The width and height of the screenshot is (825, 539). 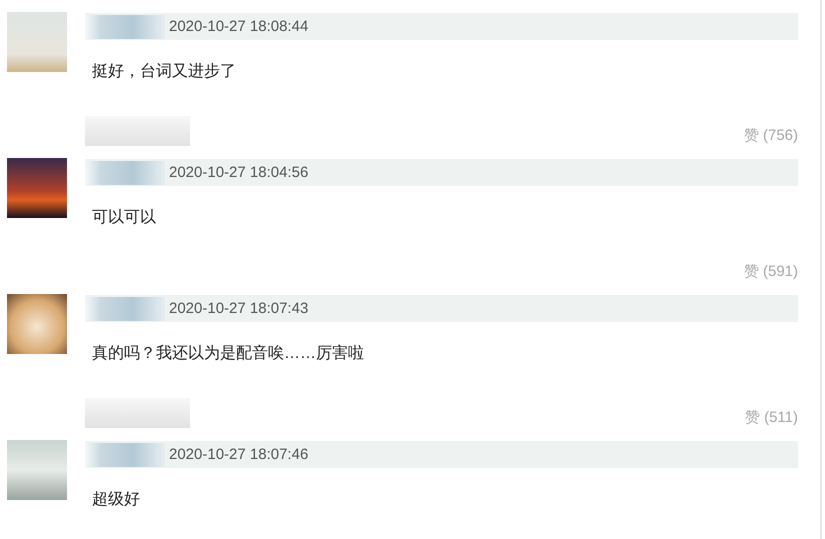 What do you see at coordinates (238, 454) in the screenshot?
I see `comment-time: 2020-10-27 18:07:46` at bounding box center [238, 454].